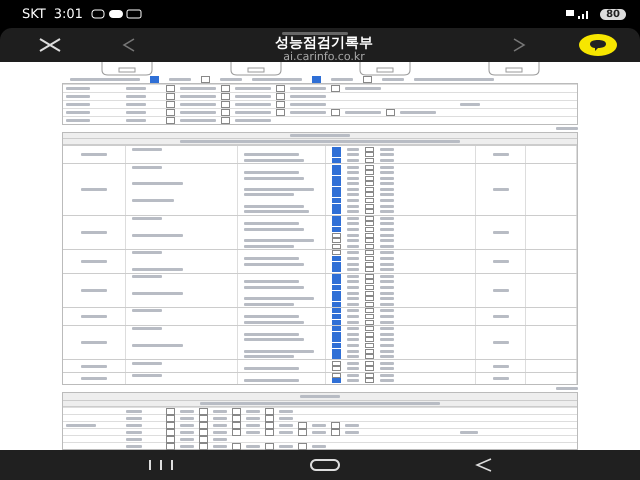 Image resolution: width=640 pixels, height=480 pixels. Describe the element at coordinates (325, 465) in the screenshot. I see `home-button` at that location.